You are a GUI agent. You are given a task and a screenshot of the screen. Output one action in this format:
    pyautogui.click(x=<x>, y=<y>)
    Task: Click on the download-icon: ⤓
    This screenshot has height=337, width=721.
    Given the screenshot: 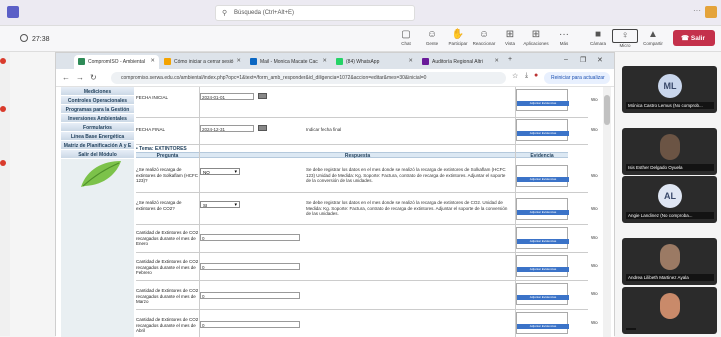 What is the action you would take?
    pyautogui.click(x=526, y=76)
    